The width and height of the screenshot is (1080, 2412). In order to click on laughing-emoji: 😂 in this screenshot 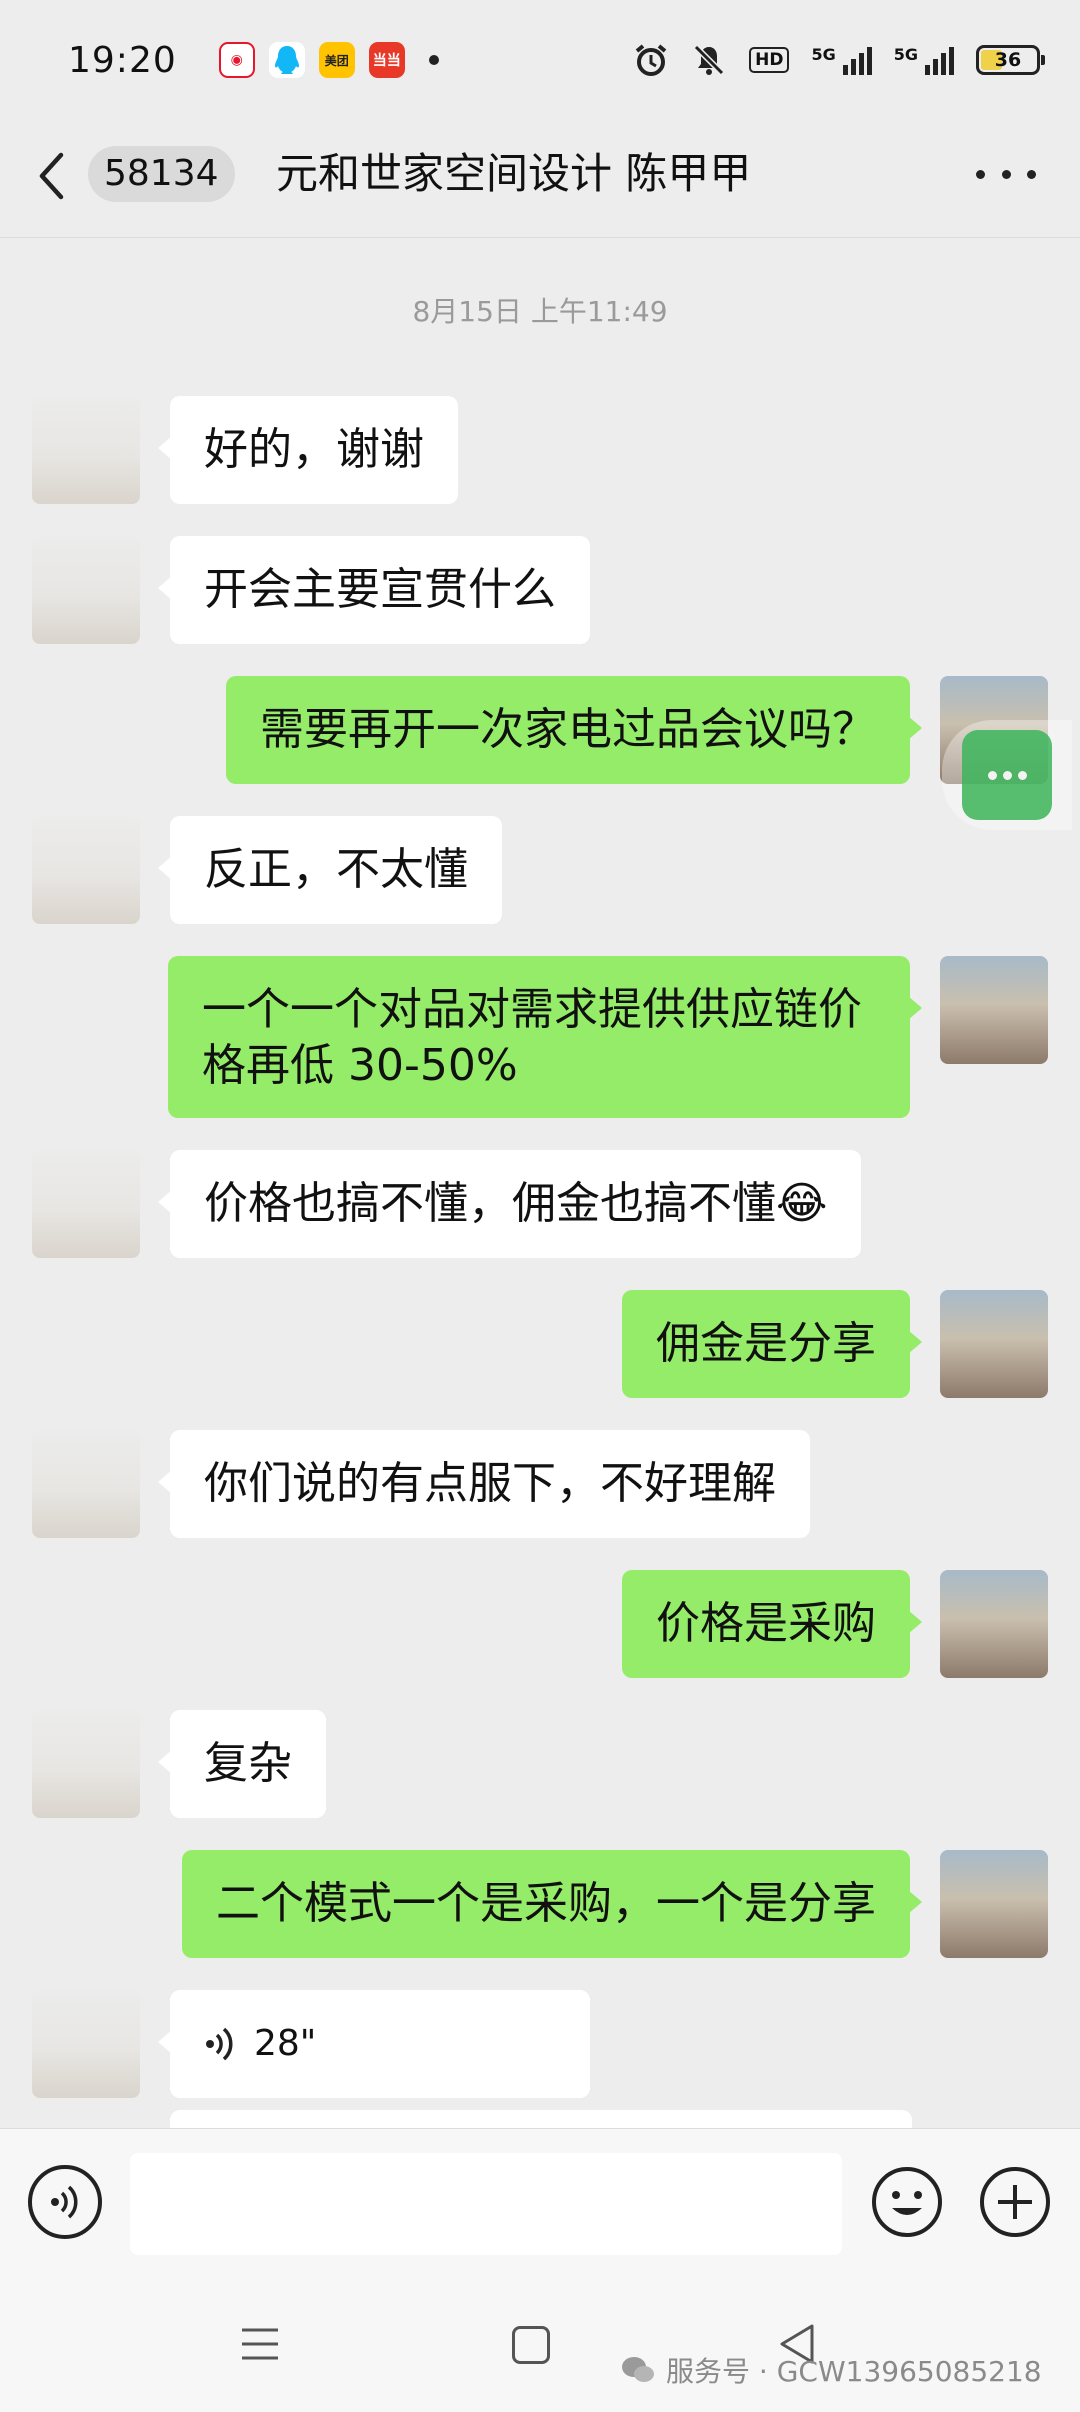, I will do `click(802, 1203)`.